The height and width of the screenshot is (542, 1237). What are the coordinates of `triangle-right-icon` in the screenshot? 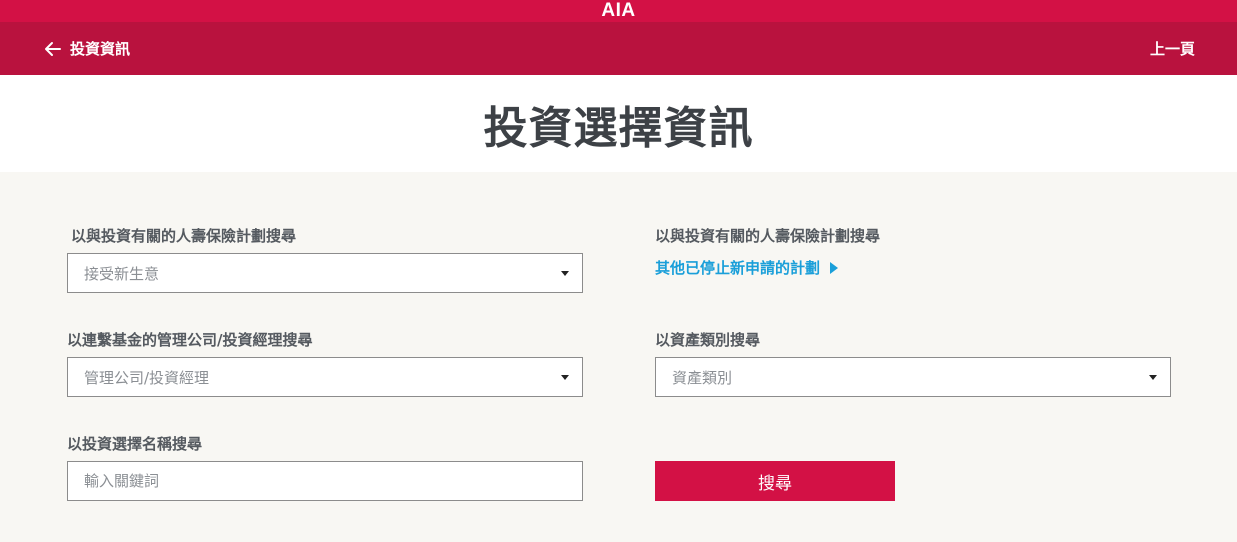 It's located at (834, 267).